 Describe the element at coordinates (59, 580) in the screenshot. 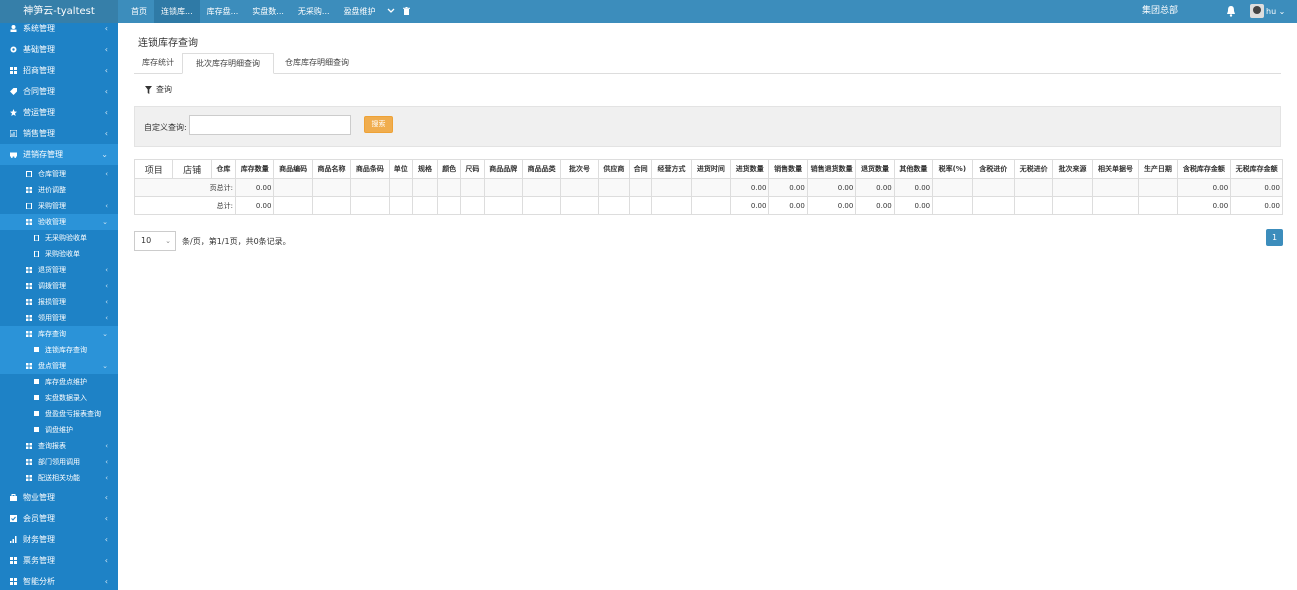

I see `sidebar-item-analysis: 智能分析 ‹` at that location.